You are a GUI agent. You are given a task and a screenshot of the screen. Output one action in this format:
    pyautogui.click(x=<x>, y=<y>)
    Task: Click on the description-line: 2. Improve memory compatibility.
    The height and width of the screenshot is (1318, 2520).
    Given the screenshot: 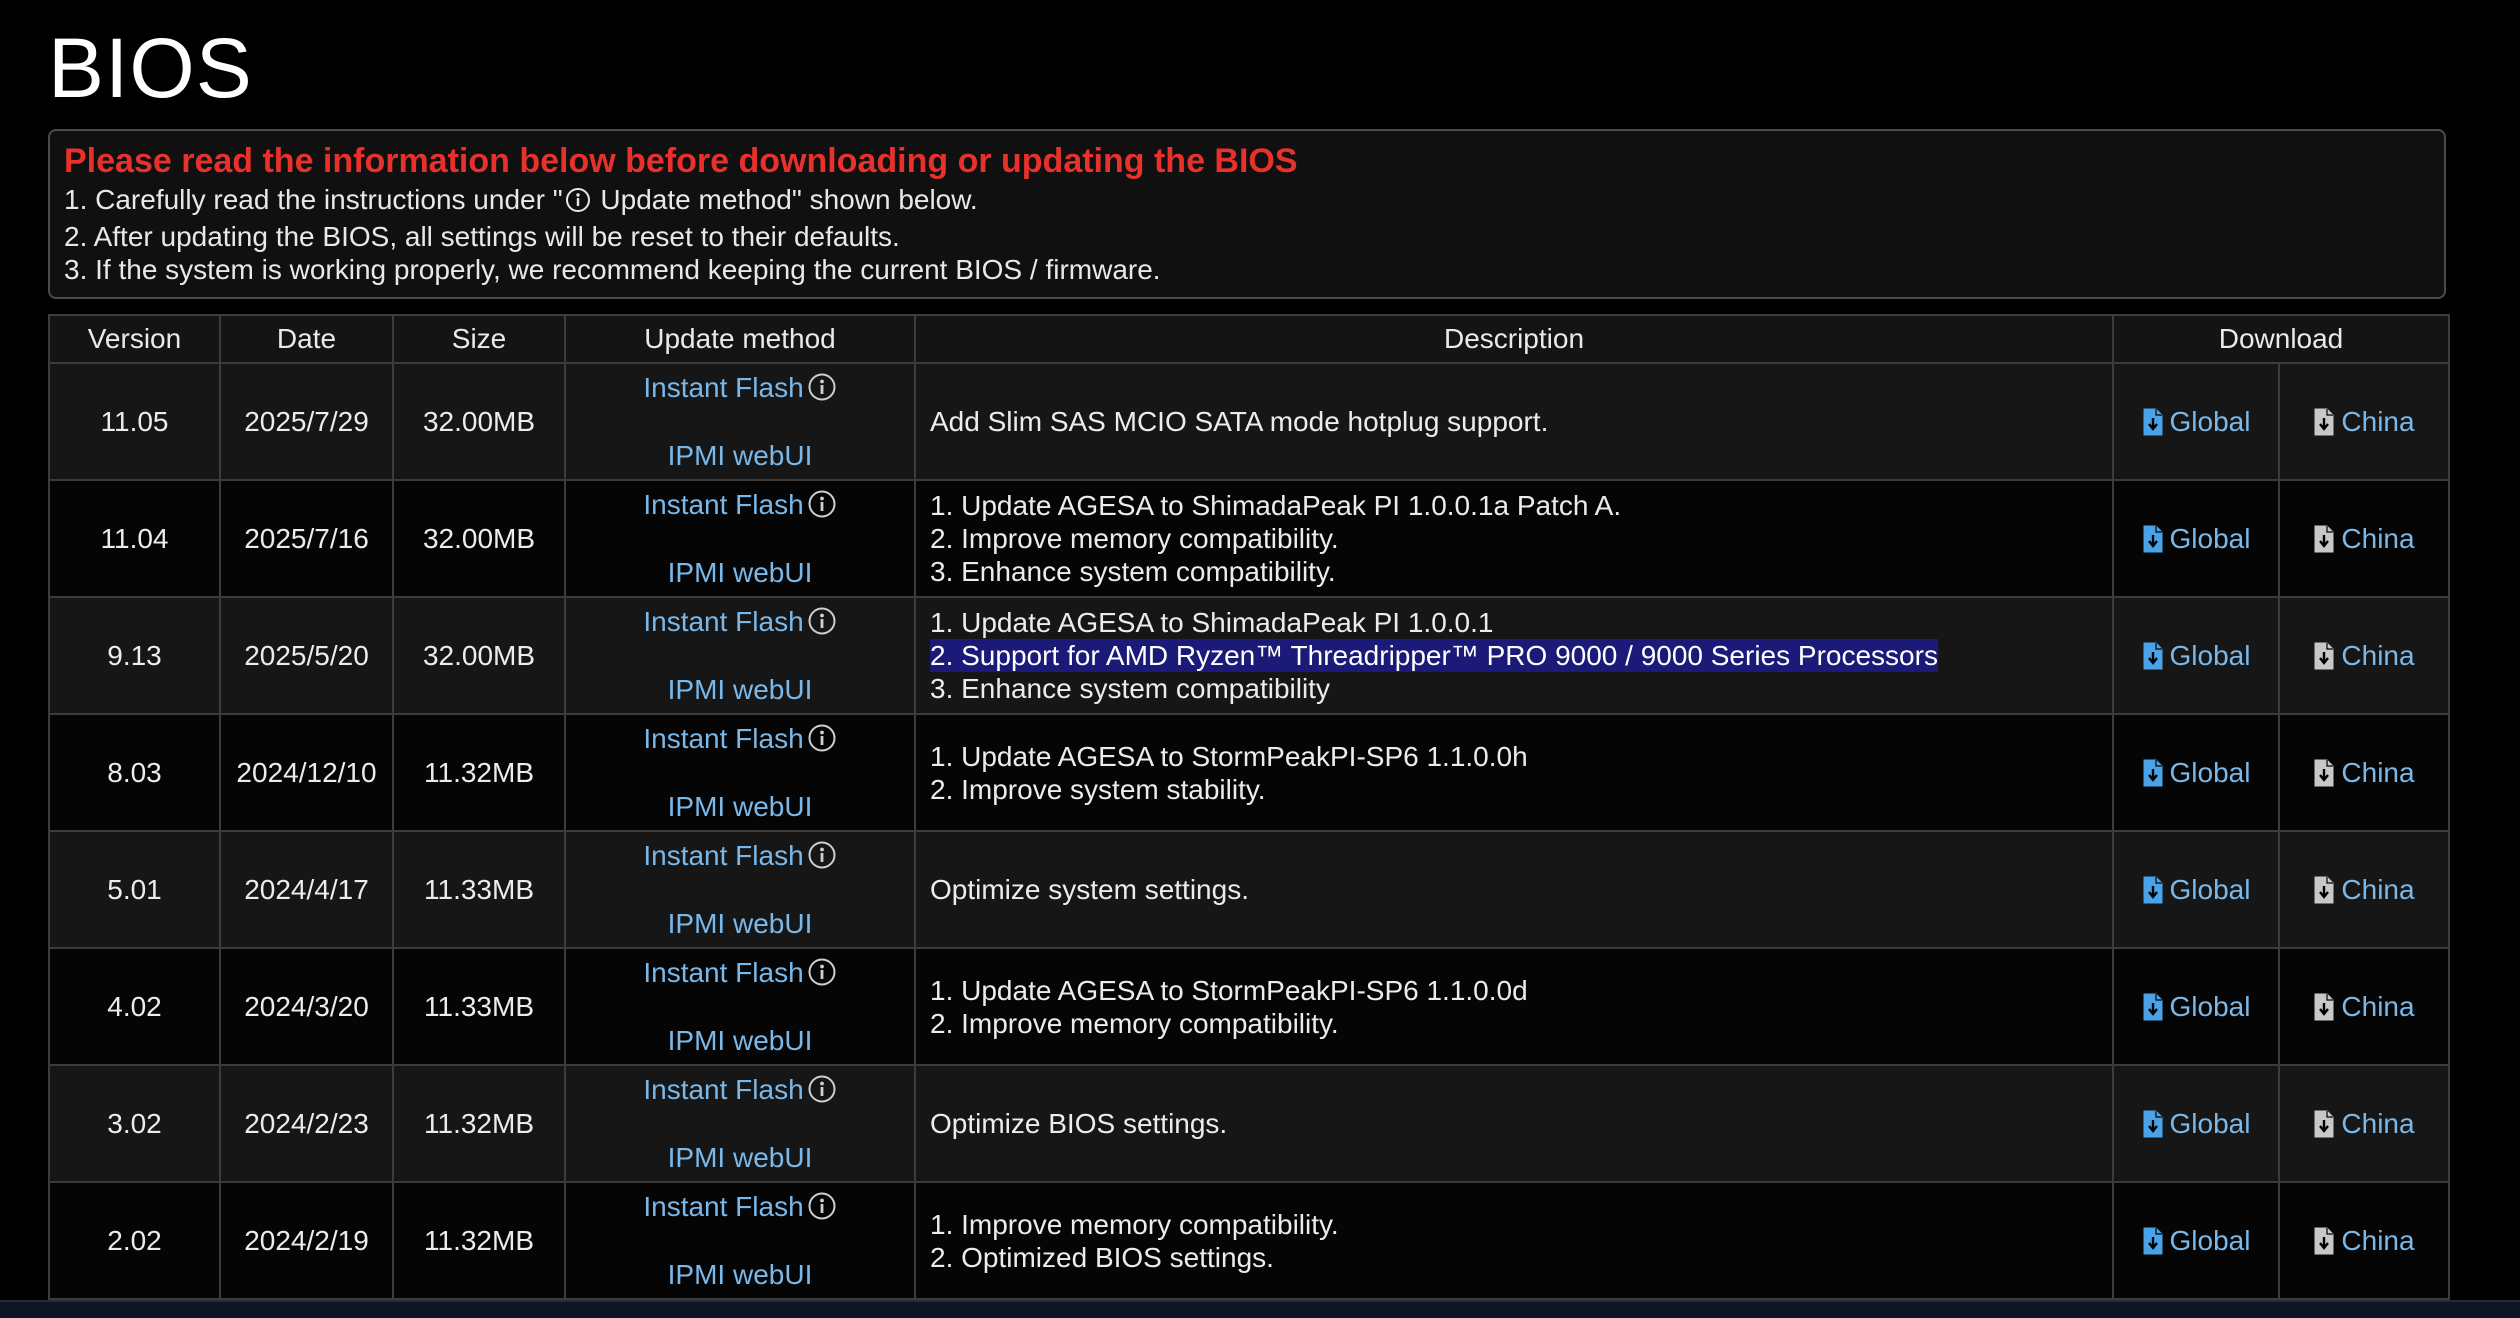 What is the action you would take?
    pyautogui.click(x=1134, y=1023)
    